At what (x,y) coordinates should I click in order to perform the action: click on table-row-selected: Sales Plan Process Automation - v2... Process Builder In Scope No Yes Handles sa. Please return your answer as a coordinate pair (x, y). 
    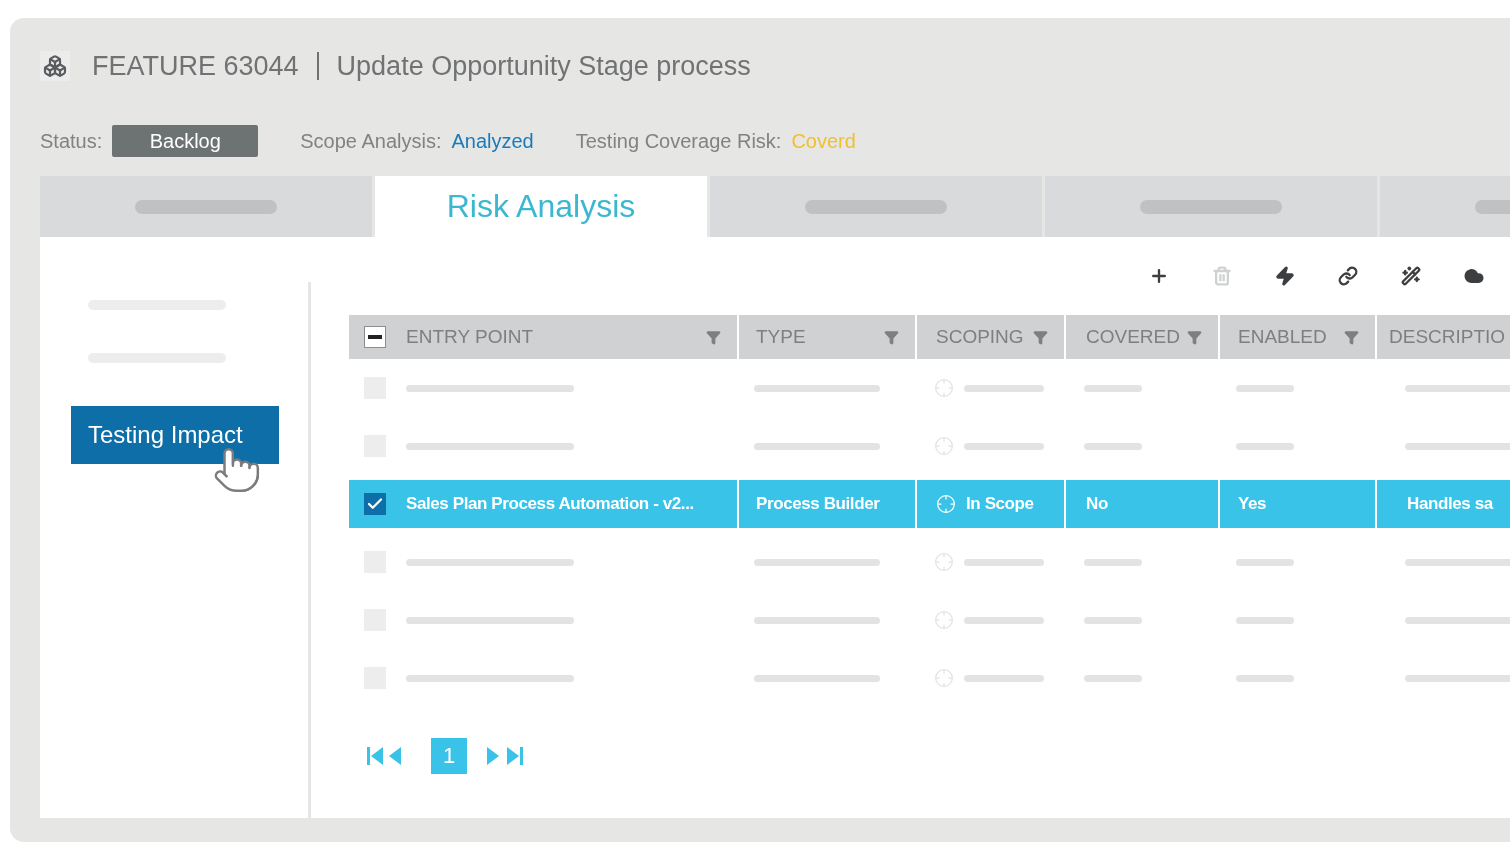
    Looking at the image, I should click on (929, 504).